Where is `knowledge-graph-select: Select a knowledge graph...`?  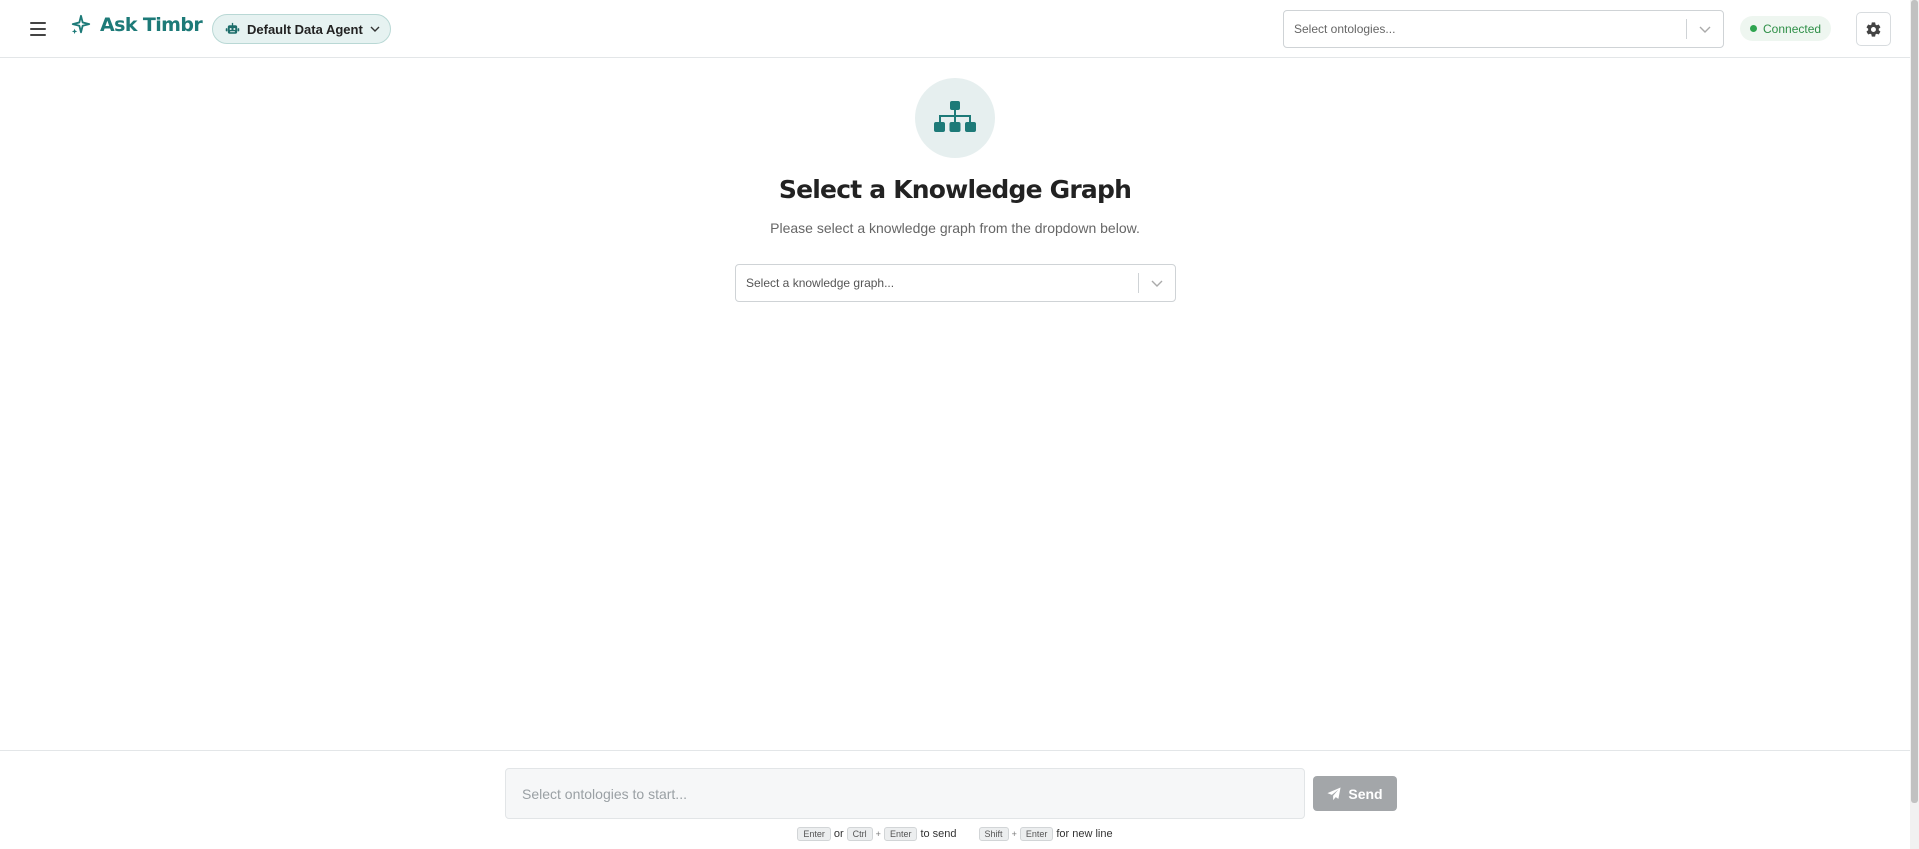 knowledge-graph-select: Select a knowledge graph... is located at coordinates (955, 283).